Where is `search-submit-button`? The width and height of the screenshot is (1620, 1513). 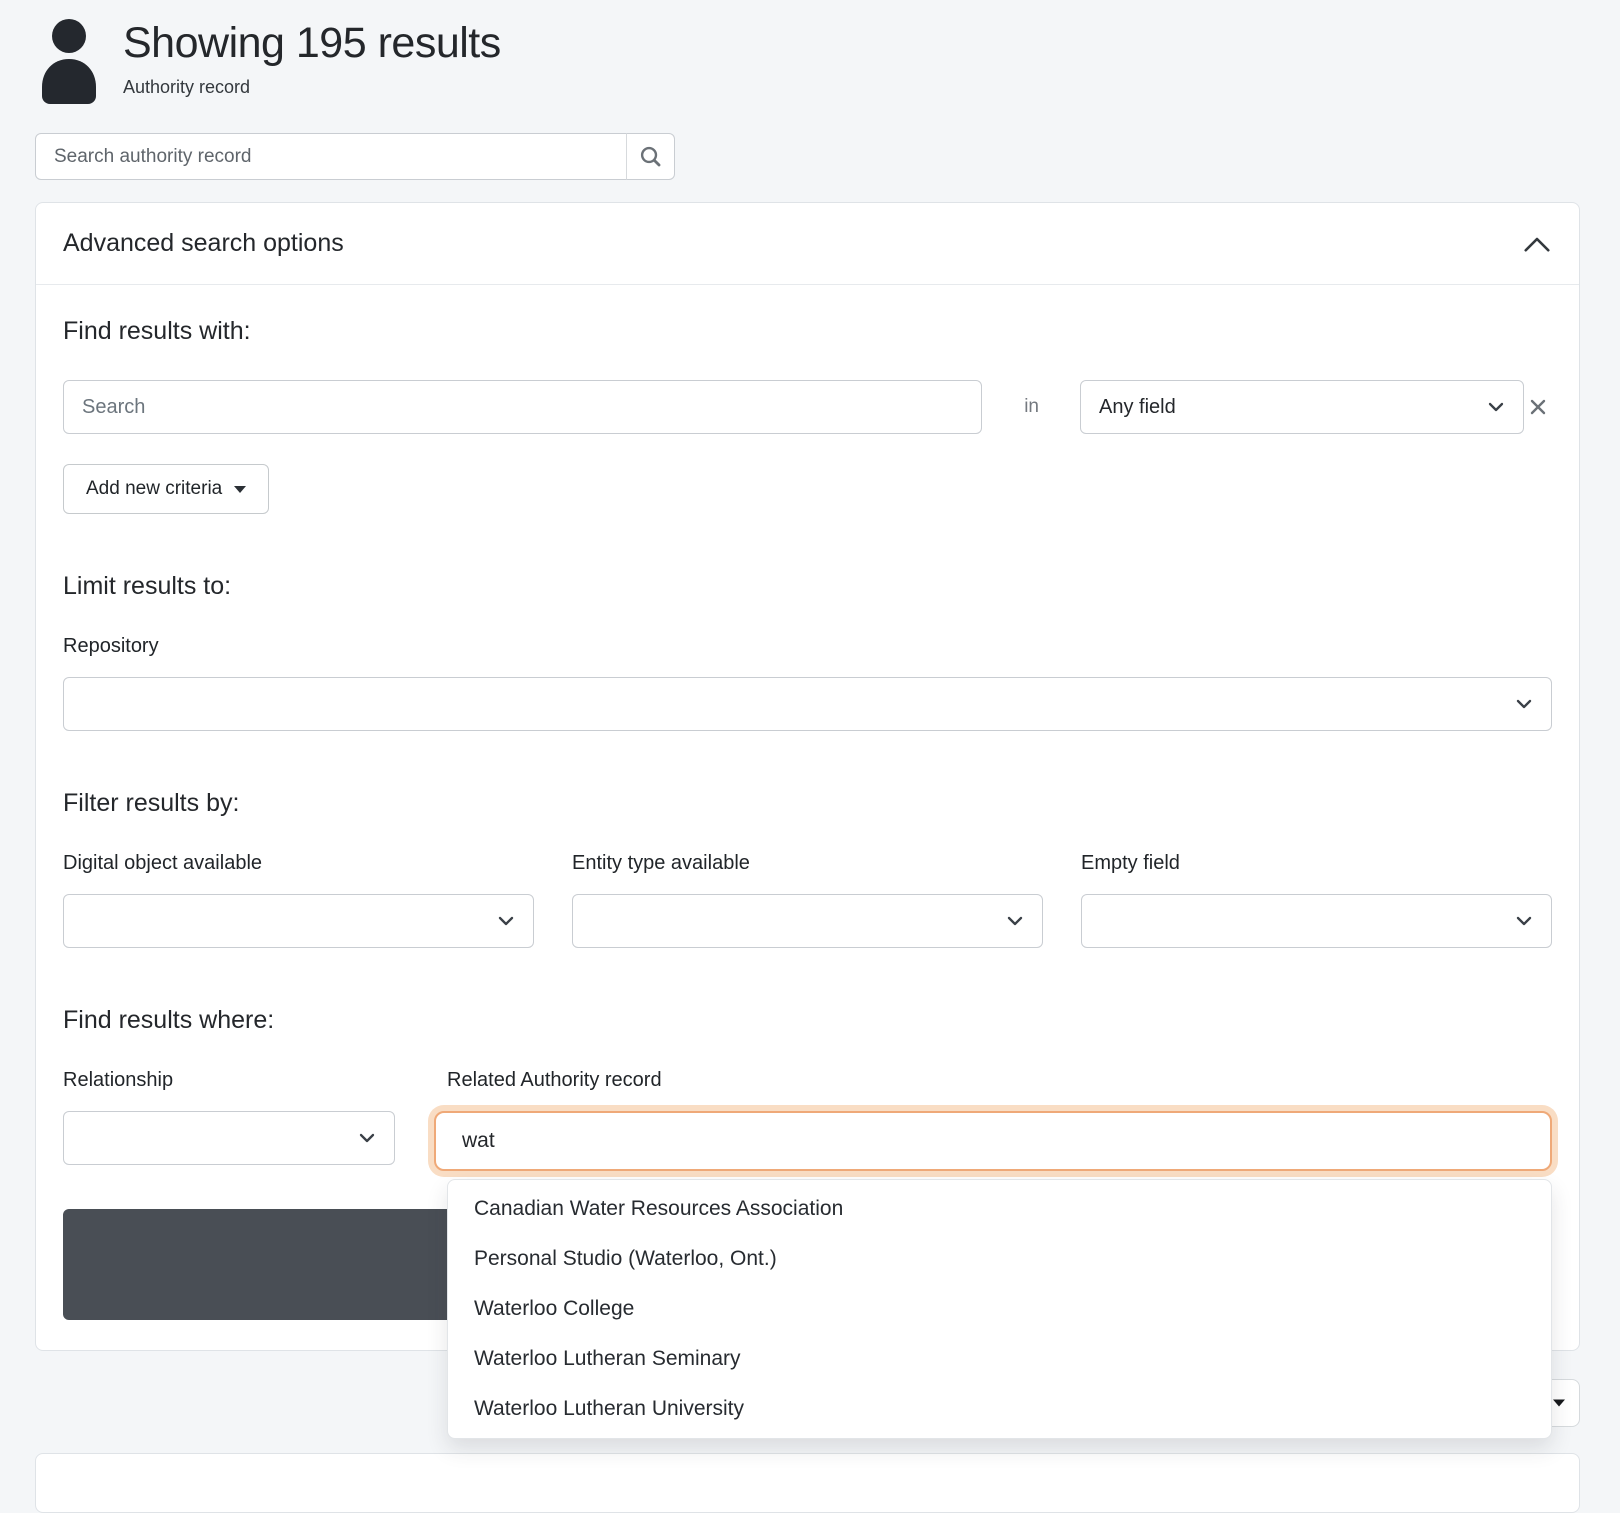 search-submit-button is located at coordinates (278, 1264).